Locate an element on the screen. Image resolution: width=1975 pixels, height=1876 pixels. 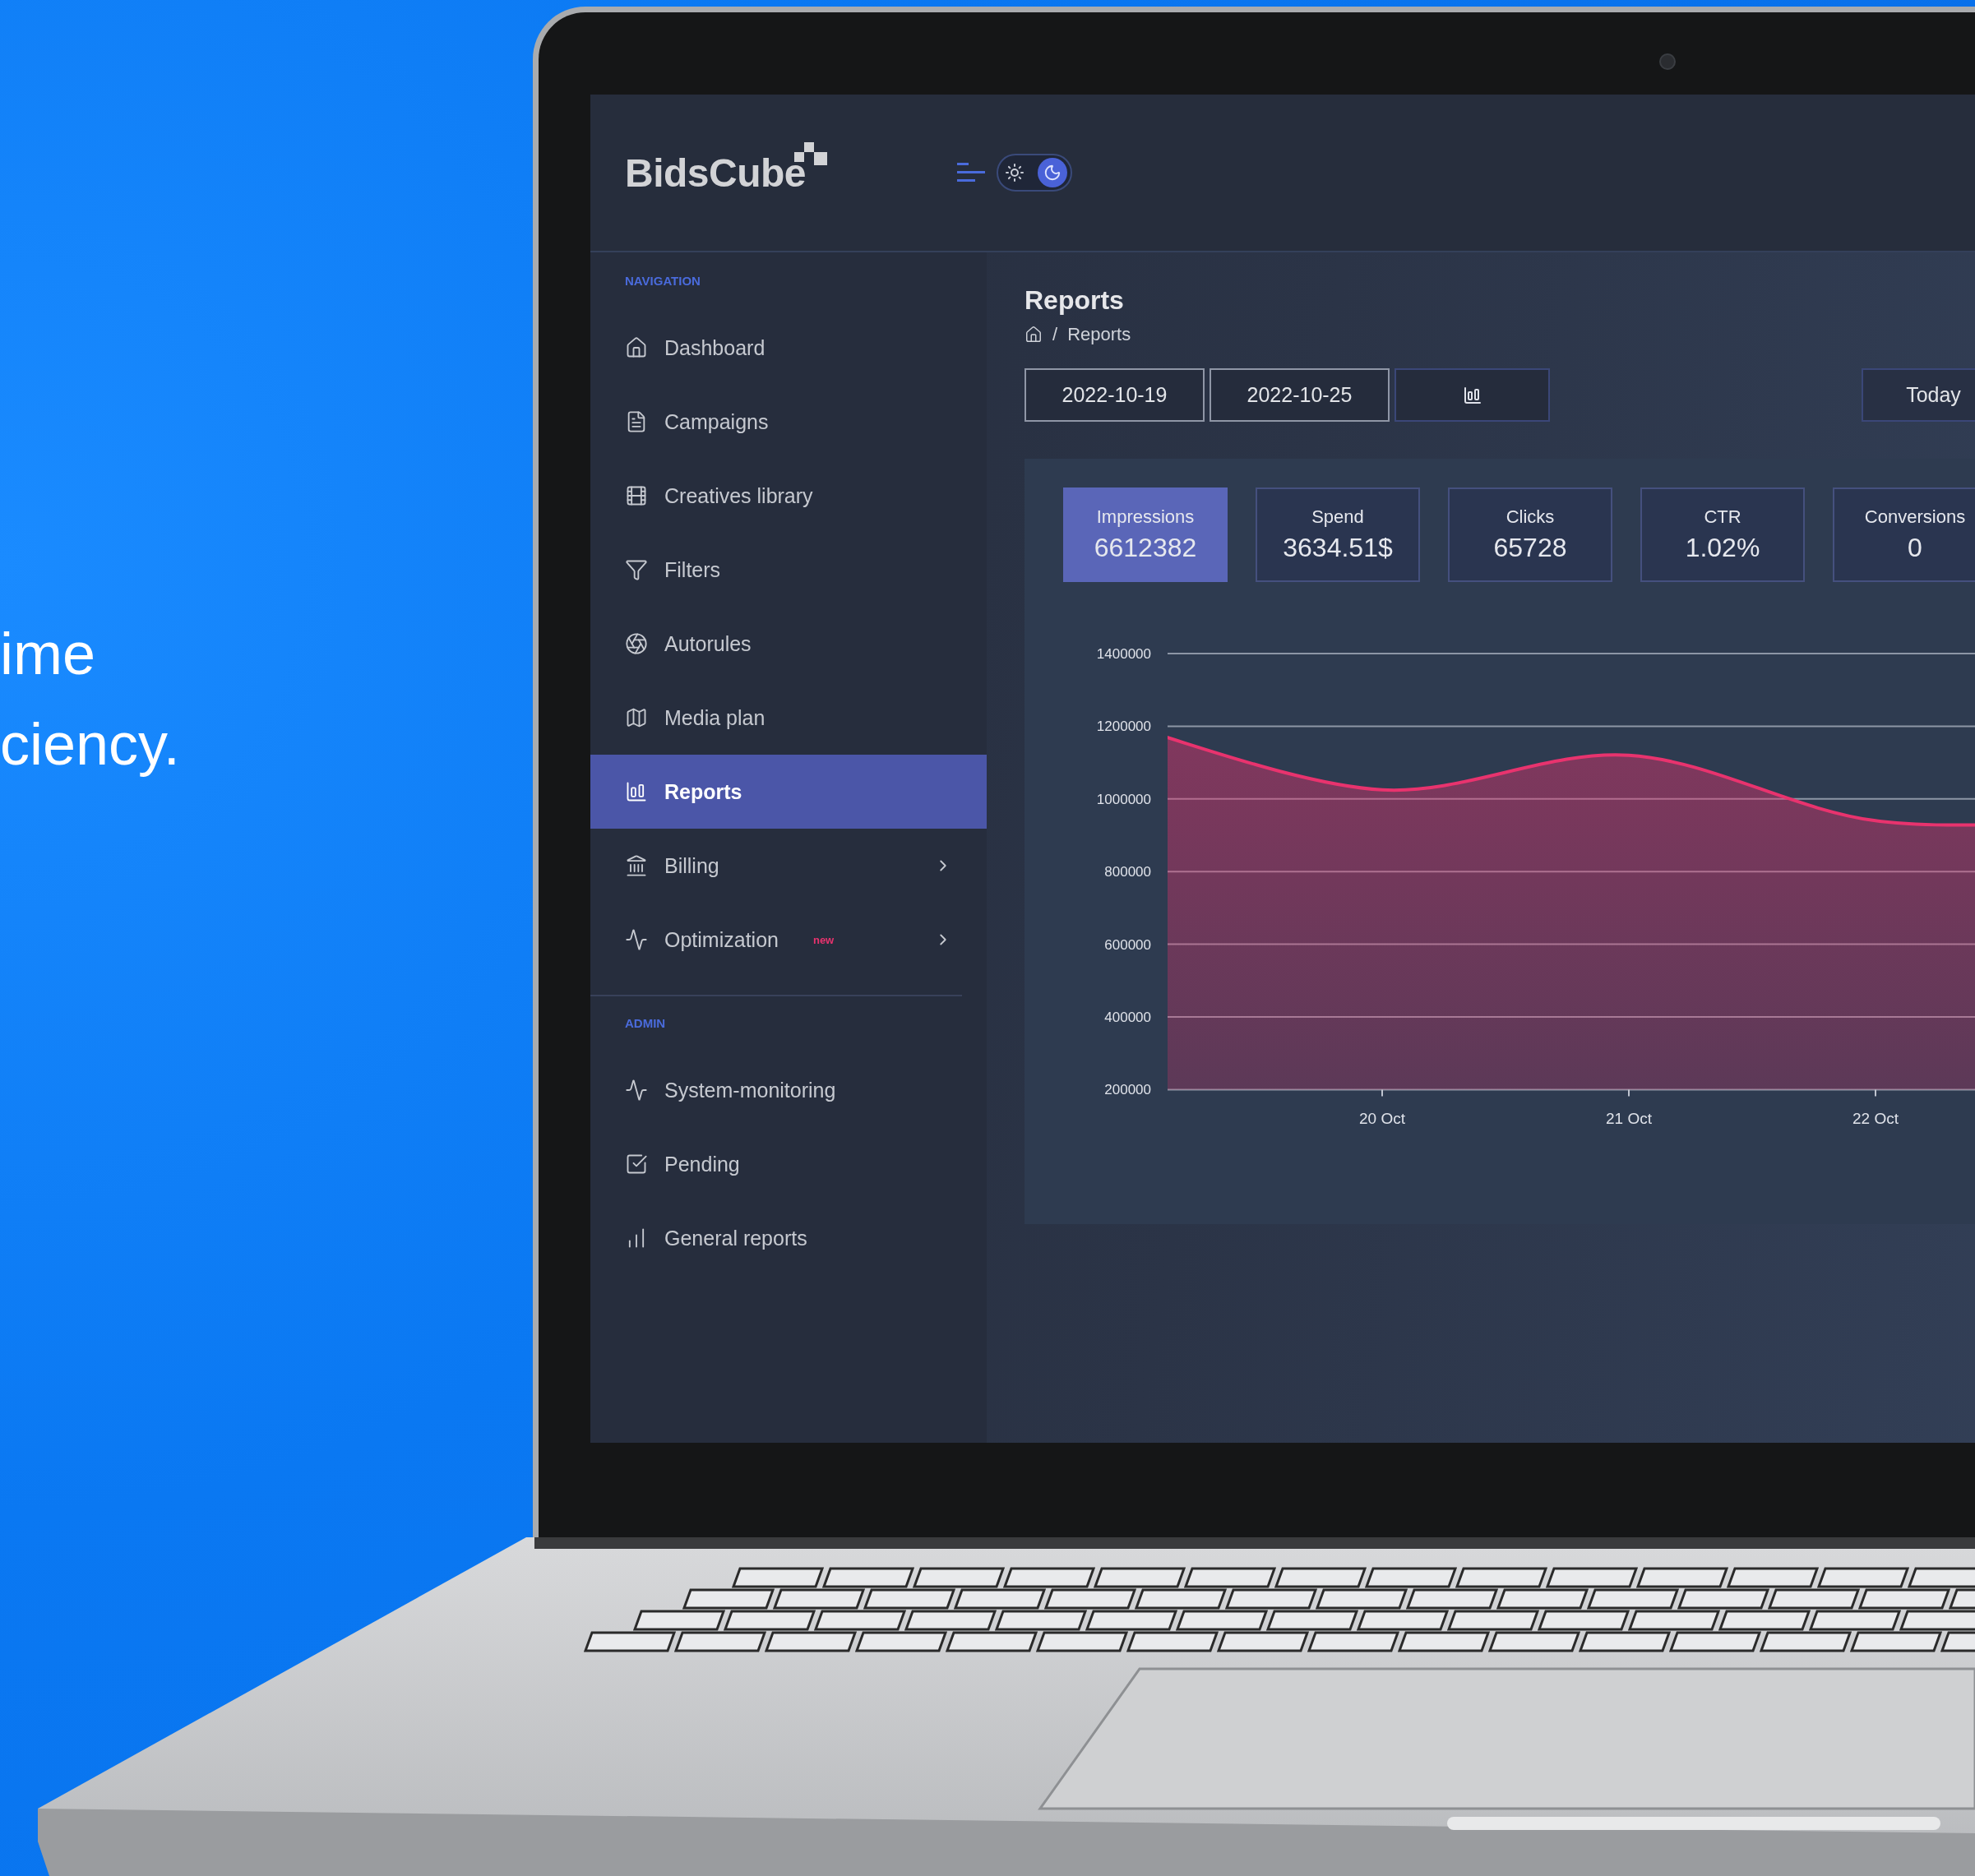
metric-label: Spend is located at coordinates (1337, 517).